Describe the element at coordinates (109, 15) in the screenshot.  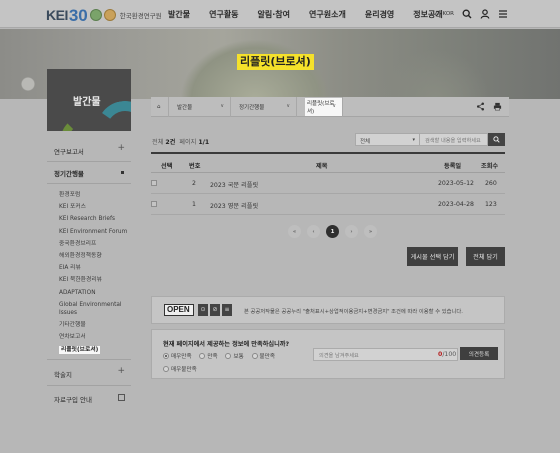
I see `award-badge-icon` at that location.